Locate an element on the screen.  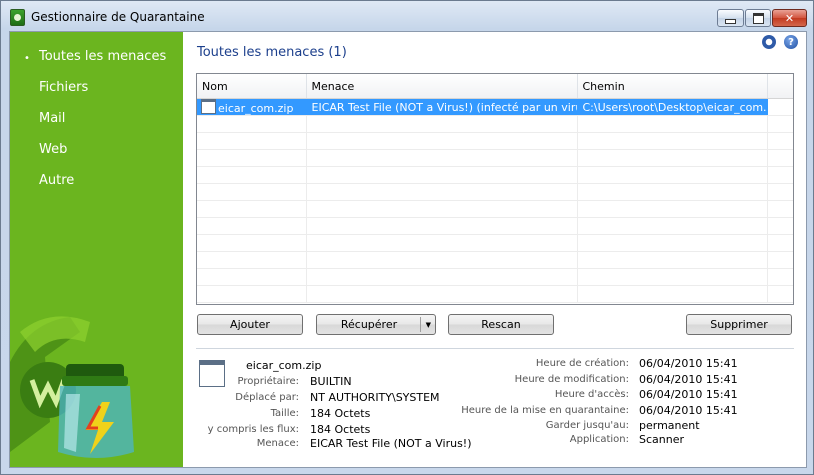
table-header: Nom Menace Chemin is located at coordinates (495, 86).